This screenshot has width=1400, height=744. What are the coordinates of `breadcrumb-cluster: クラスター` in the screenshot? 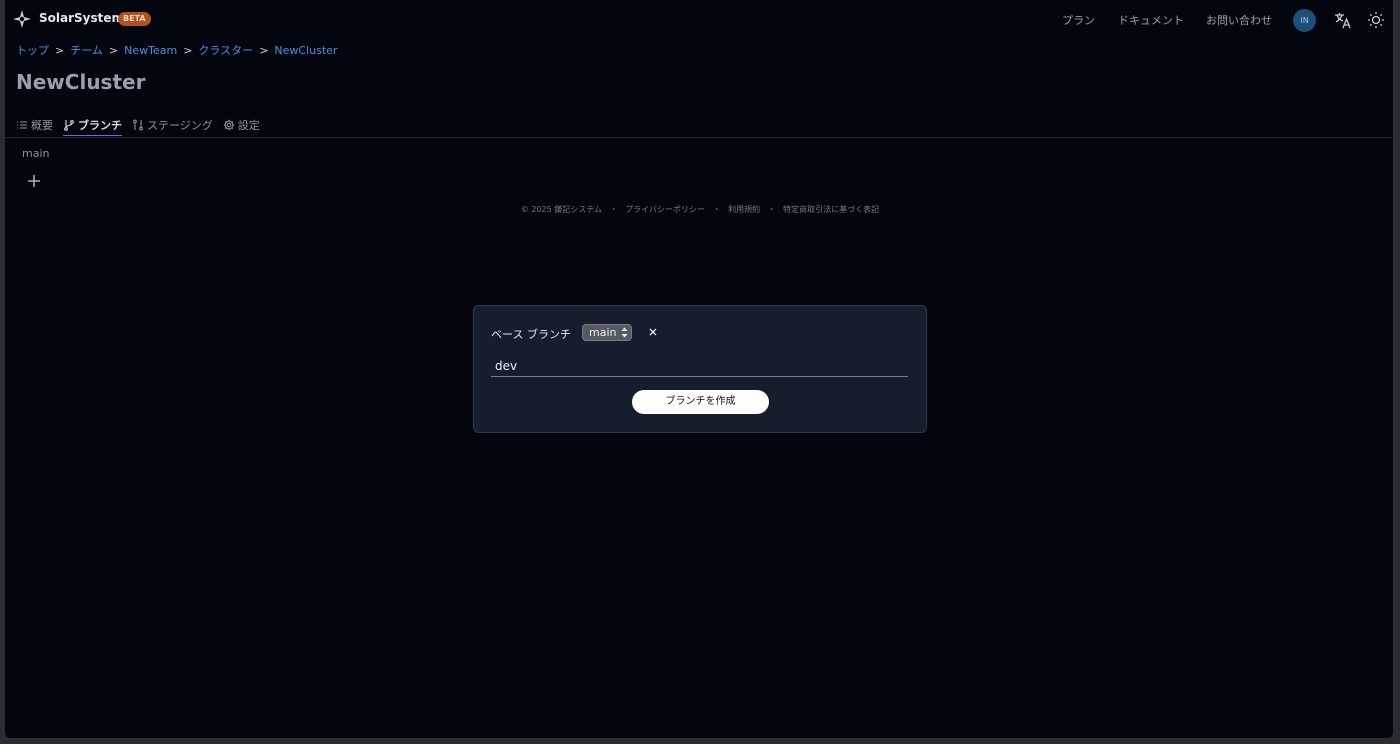 It's located at (225, 50).